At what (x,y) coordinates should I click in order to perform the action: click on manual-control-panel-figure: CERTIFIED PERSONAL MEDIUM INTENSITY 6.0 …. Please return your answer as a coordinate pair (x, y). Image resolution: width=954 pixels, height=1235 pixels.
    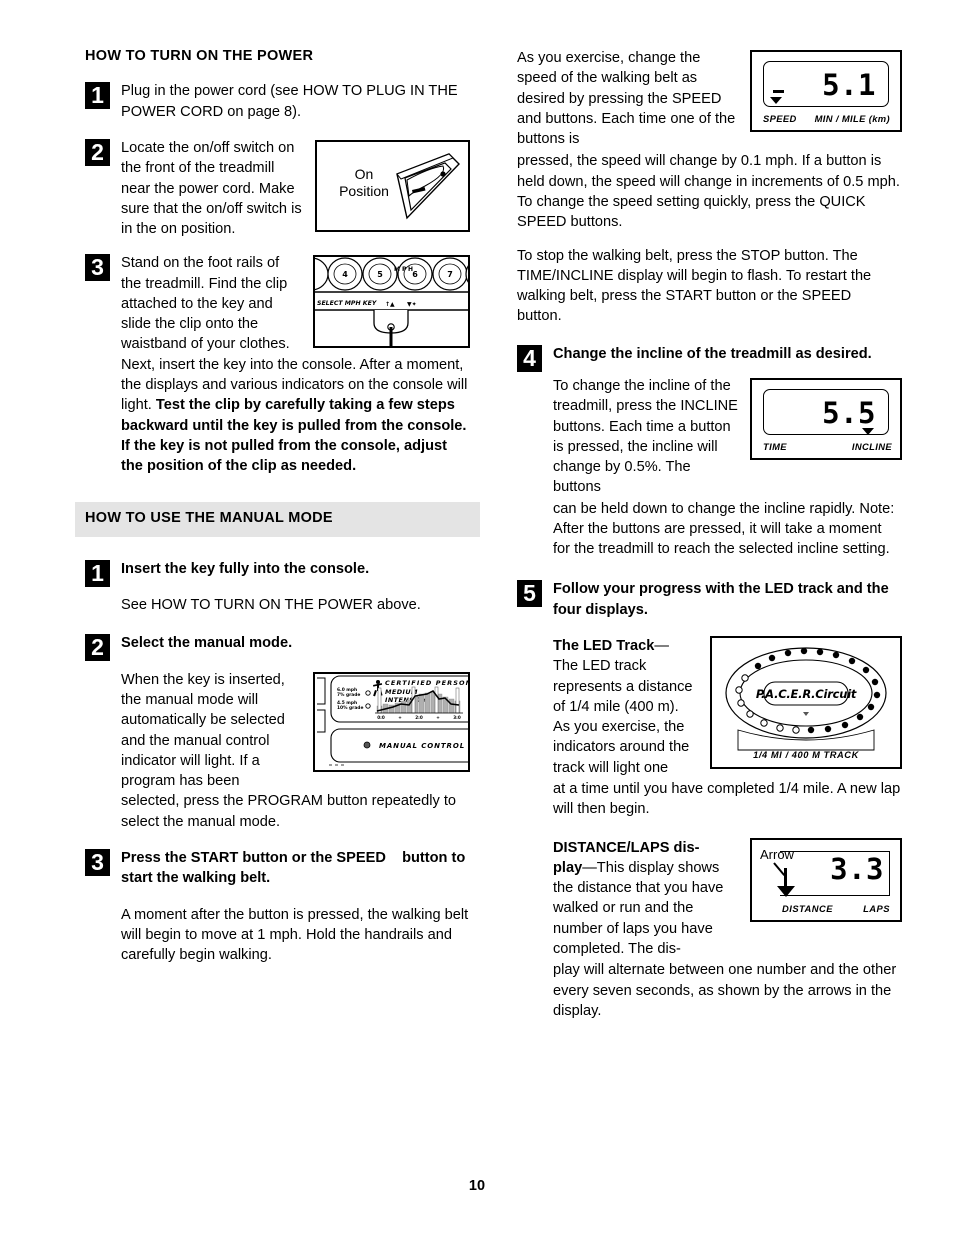
    Looking at the image, I should click on (391, 721).